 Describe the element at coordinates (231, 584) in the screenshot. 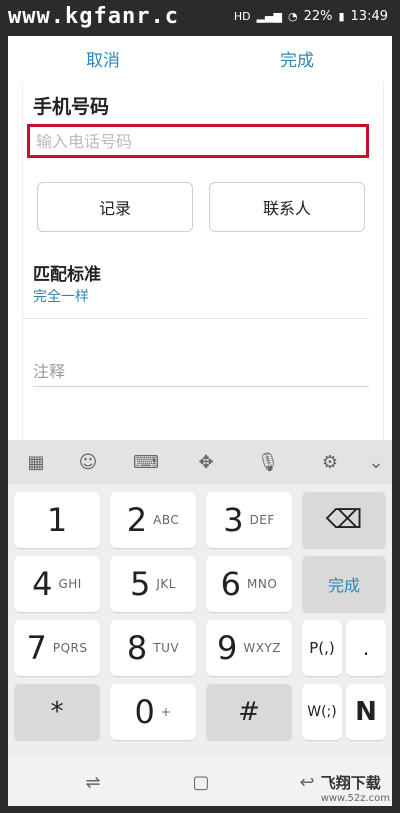

I see `key-digit: 6` at that location.